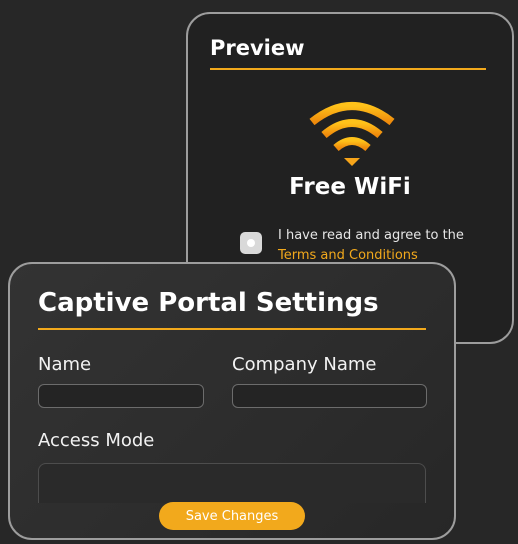 This screenshot has height=544, width=518. What do you see at coordinates (371, 235) in the screenshot?
I see `agree-label: I have read and agree to the` at bounding box center [371, 235].